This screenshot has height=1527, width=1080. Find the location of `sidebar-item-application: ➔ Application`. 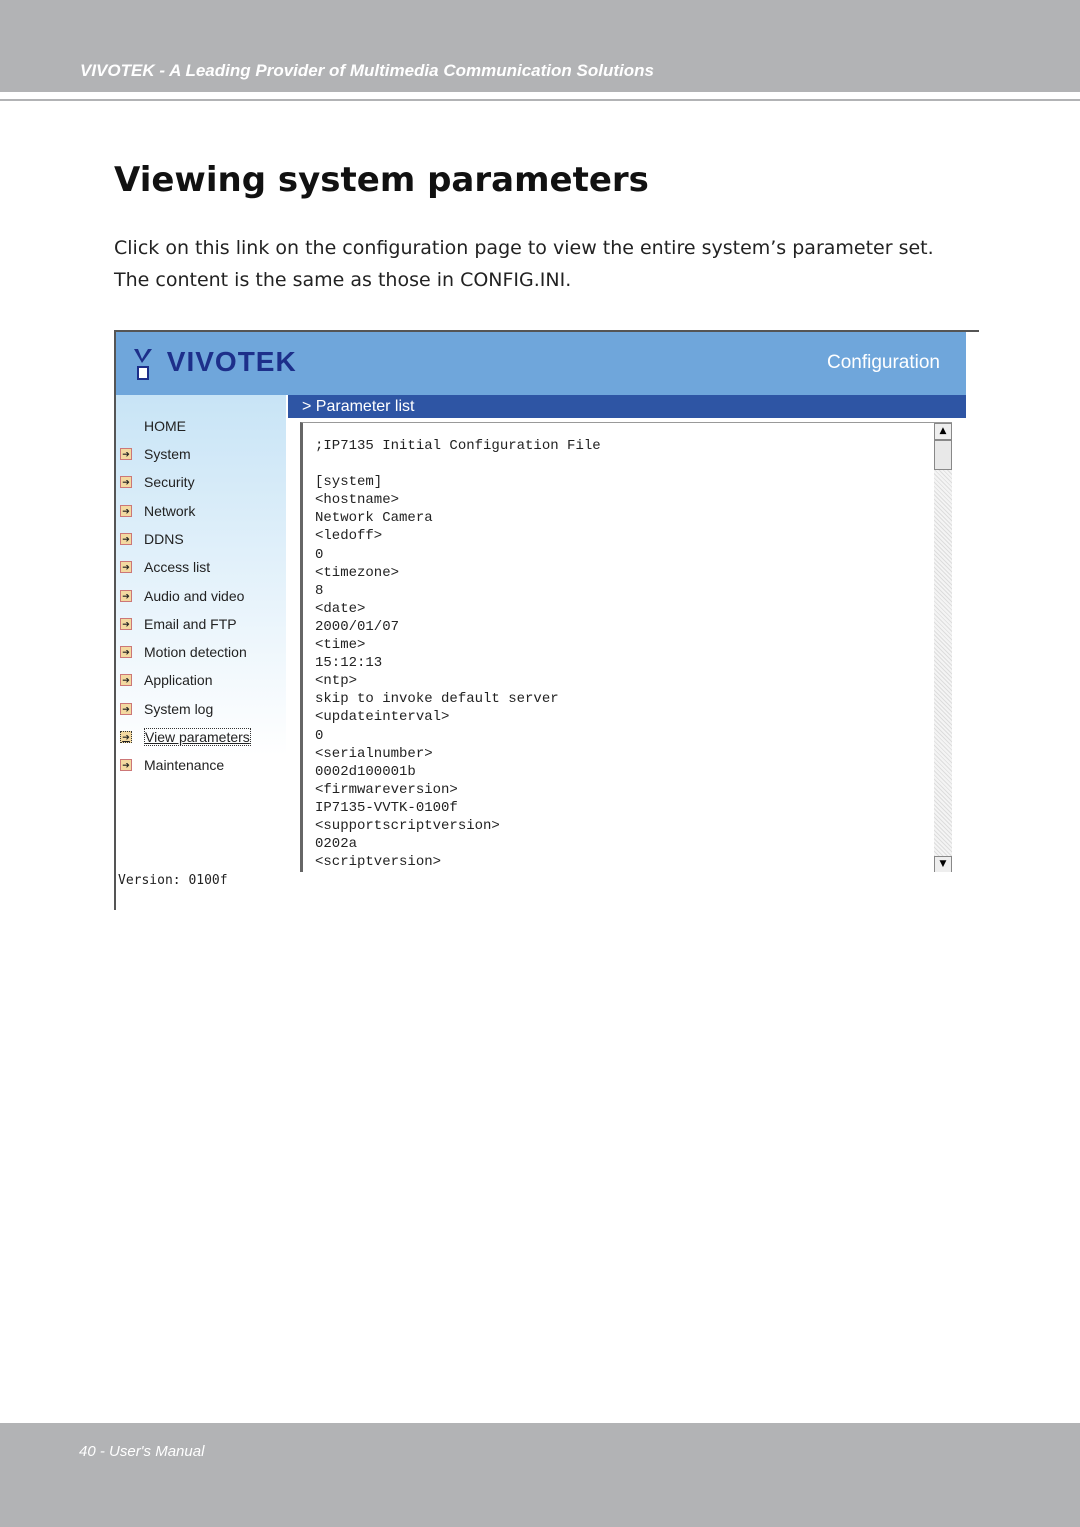

sidebar-item-application: ➔ Application is located at coordinates (166, 680).